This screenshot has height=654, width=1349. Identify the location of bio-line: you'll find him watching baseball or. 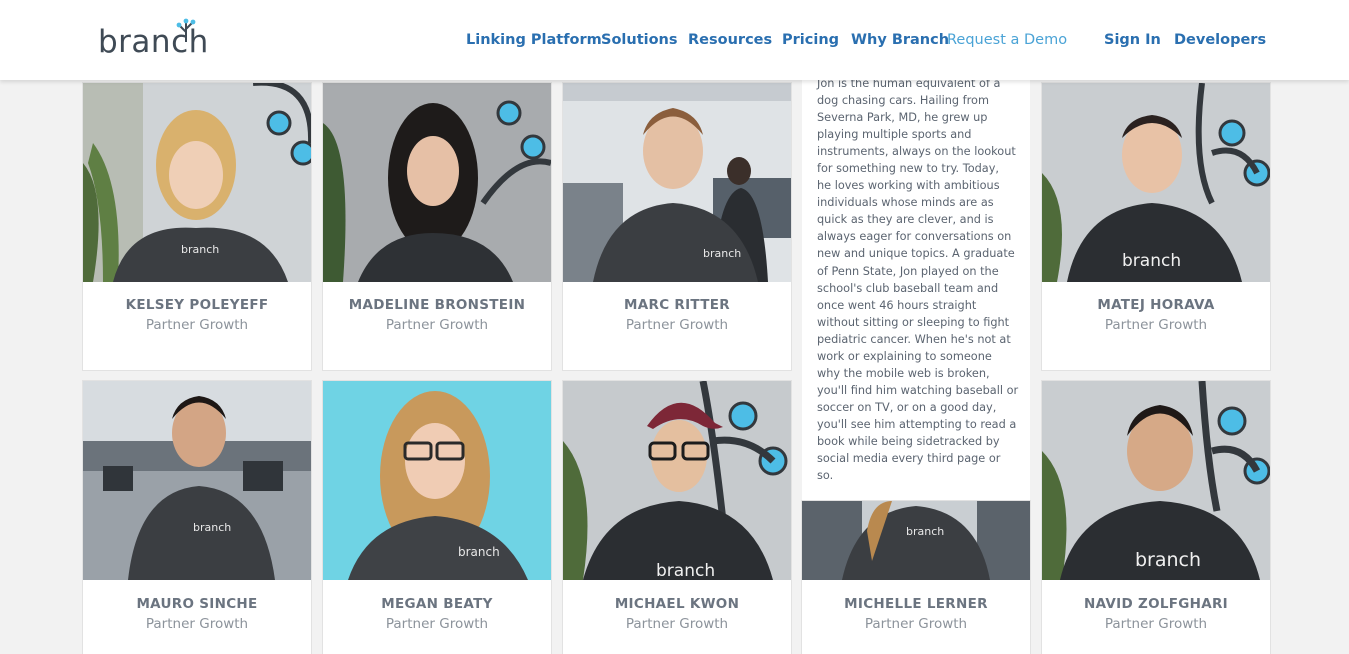
(918, 390).